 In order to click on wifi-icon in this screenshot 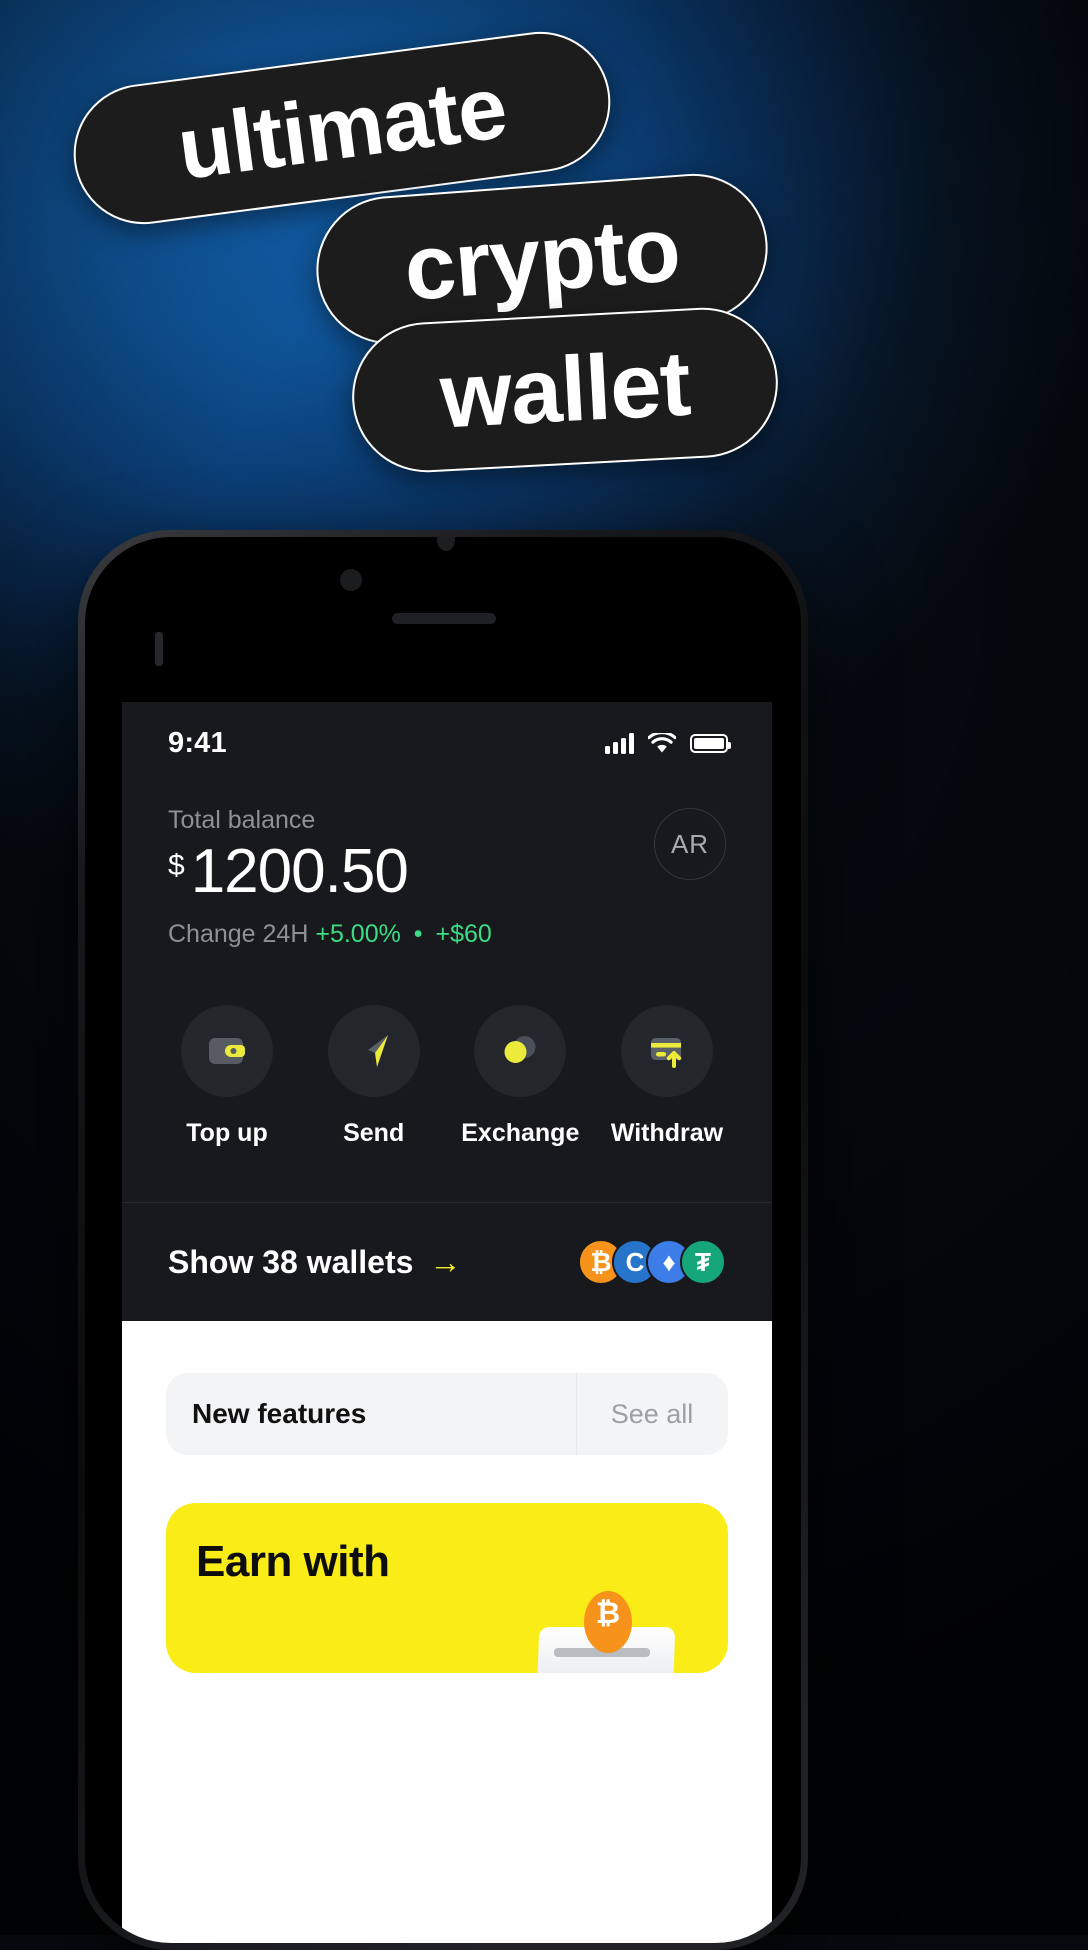, I will do `click(662, 743)`.